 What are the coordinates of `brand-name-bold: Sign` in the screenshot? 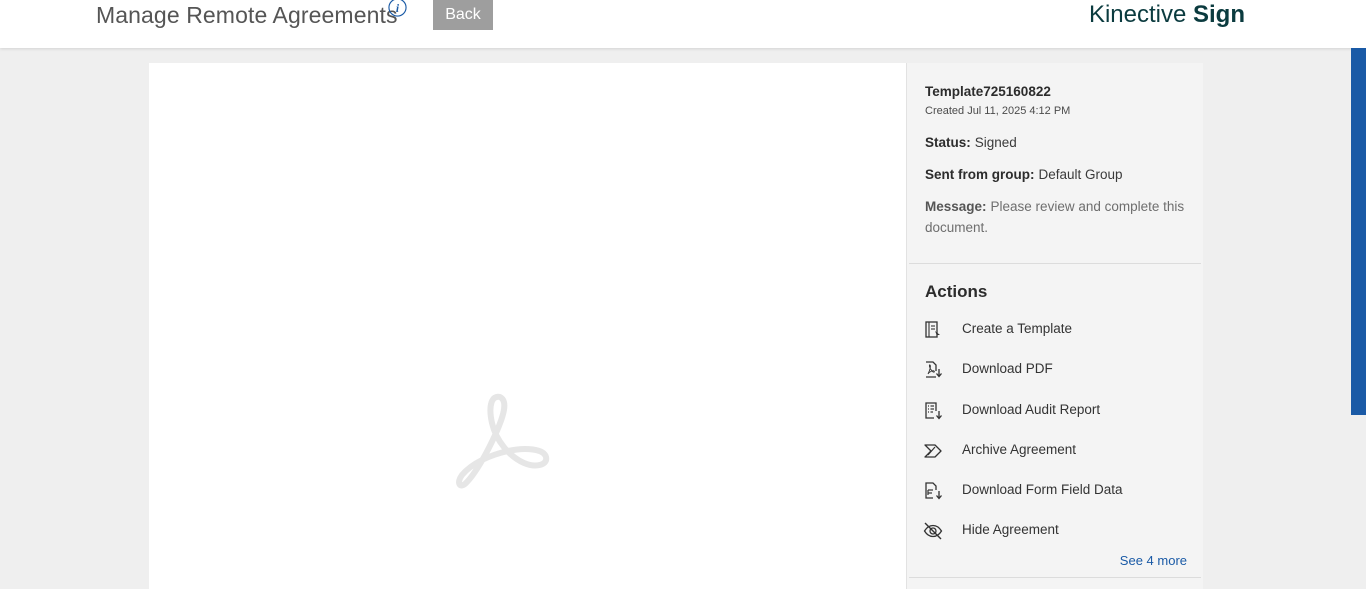 It's located at (1219, 14).